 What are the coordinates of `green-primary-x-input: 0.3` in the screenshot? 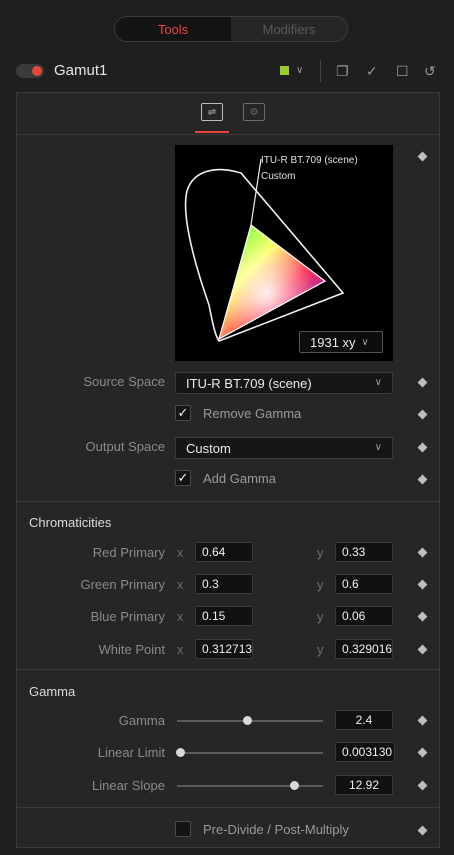 It's located at (224, 584).